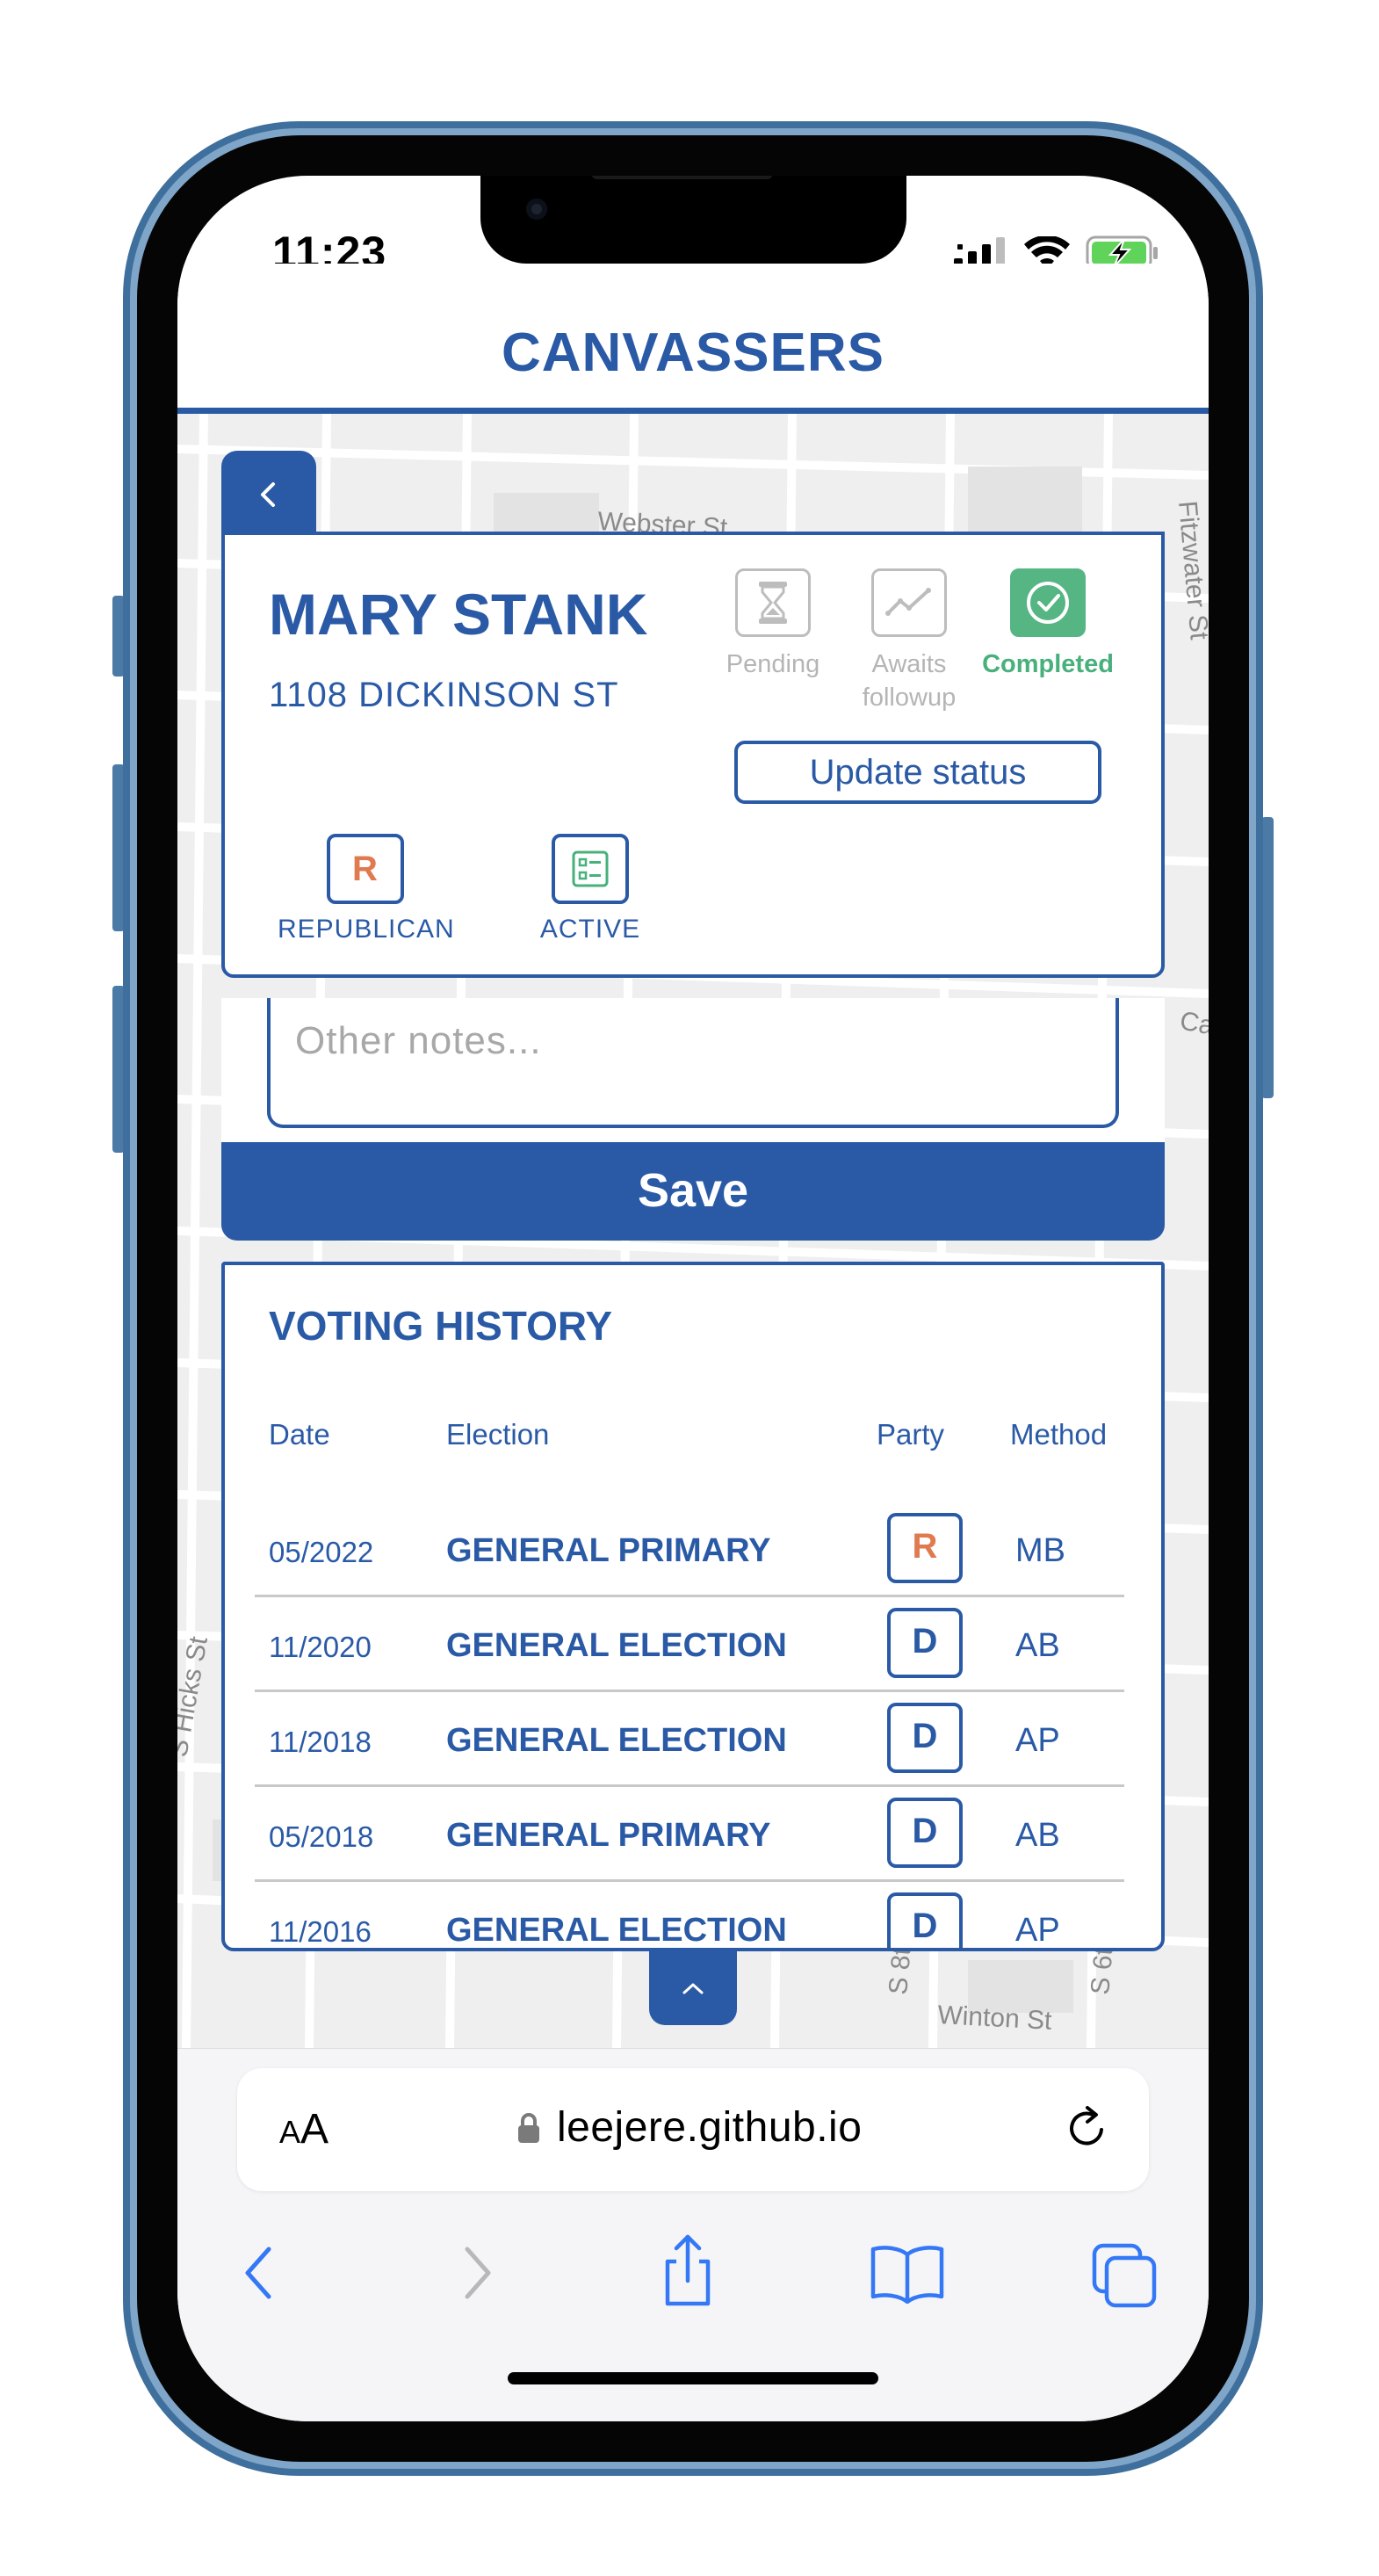 The image size is (1379, 2576). I want to click on party-tag: R REPUBLICAN, so click(366, 889).